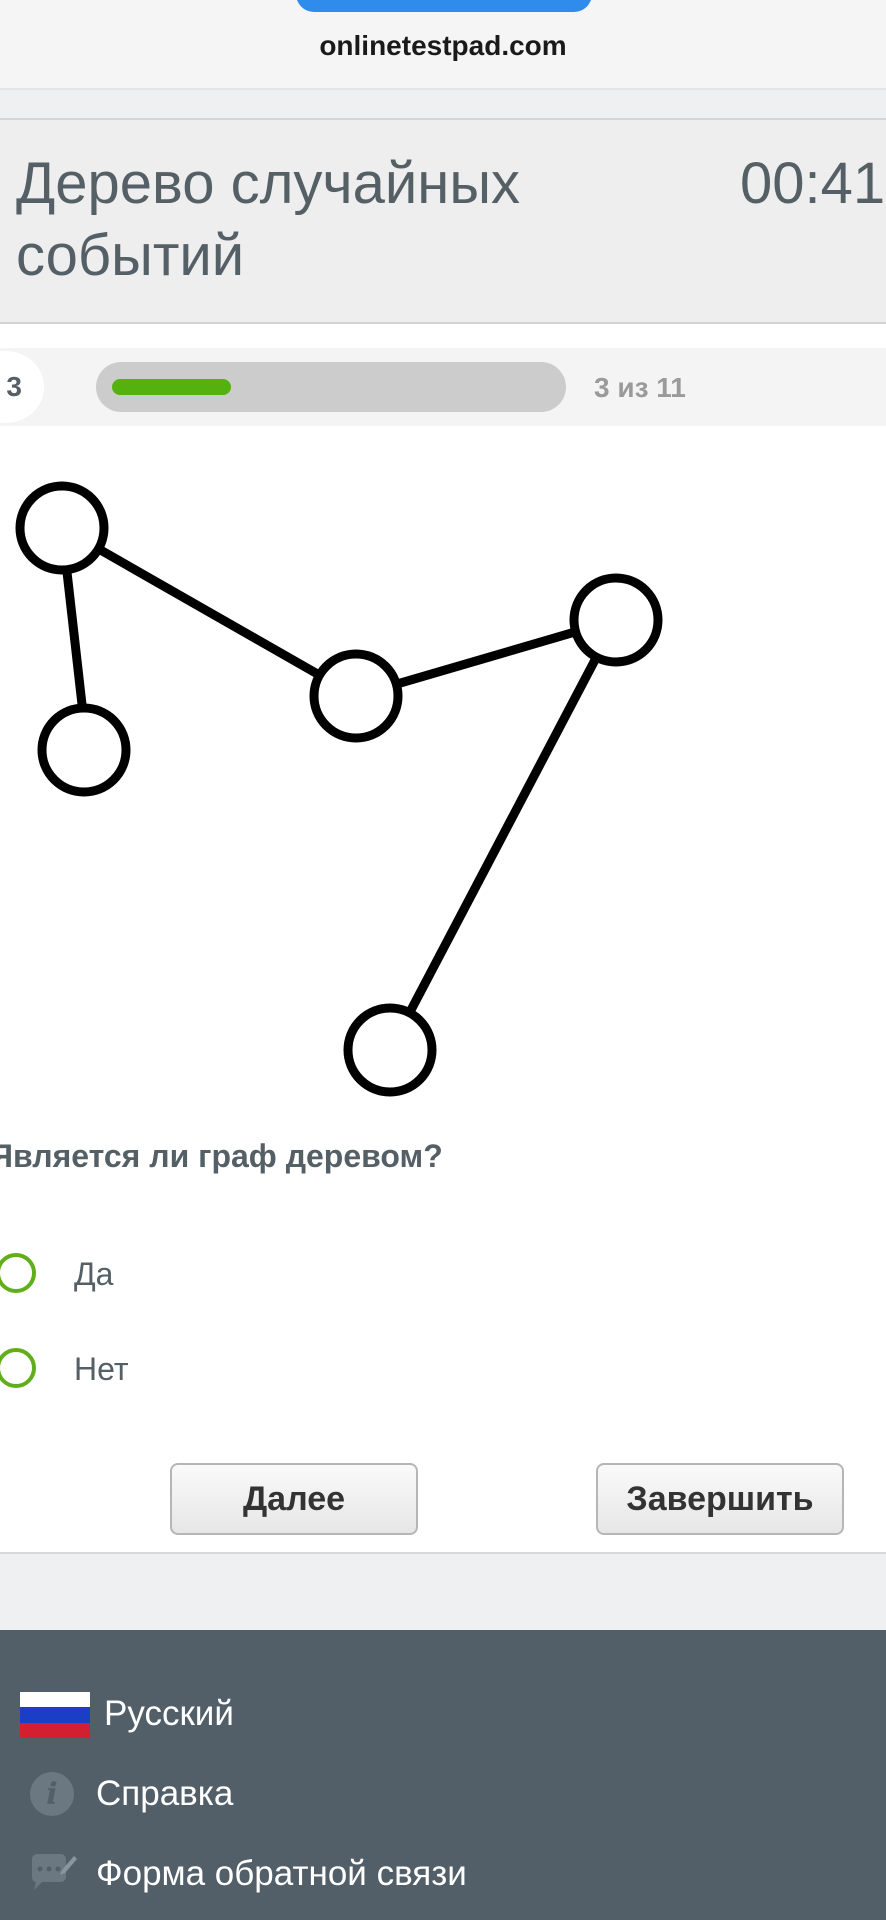 The height and width of the screenshot is (1920, 886). I want to click on test-title: Дерево случайных событий, so click(268, 219).